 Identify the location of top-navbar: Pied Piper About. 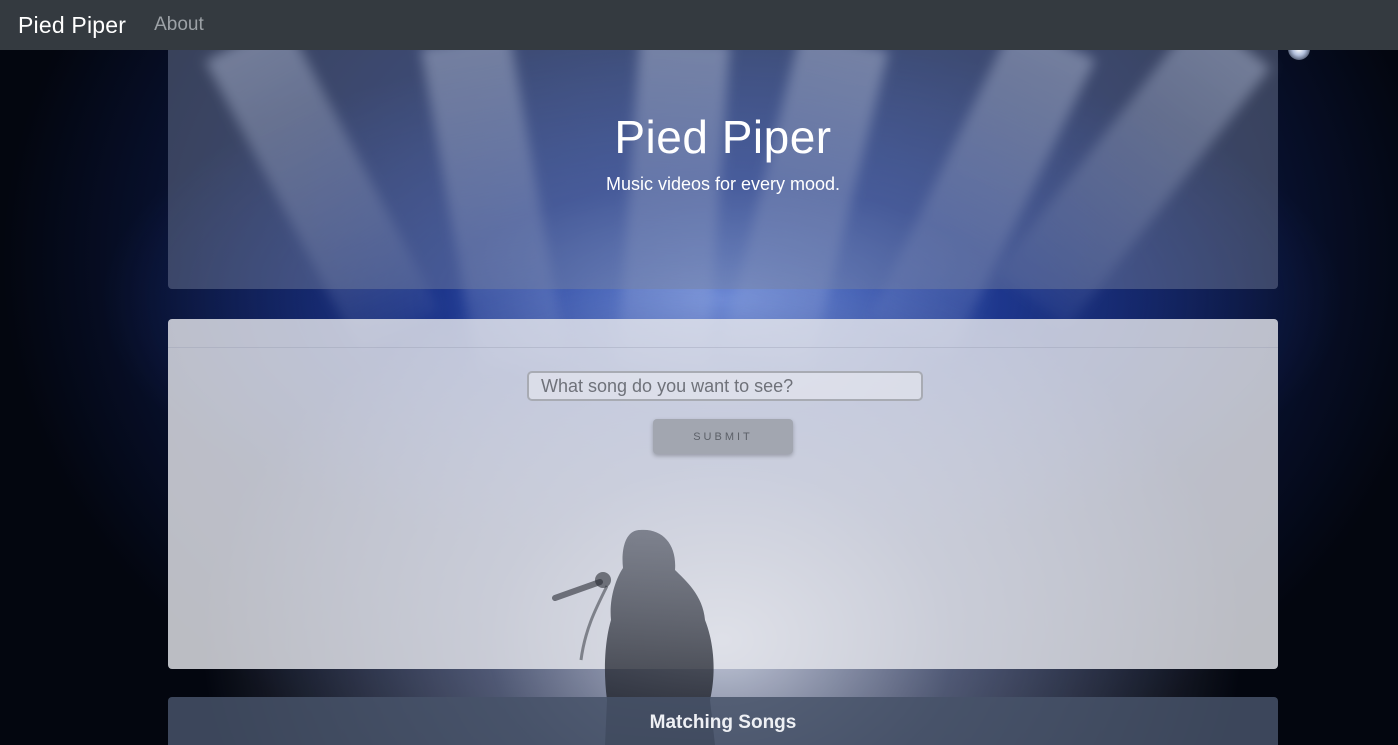
(699, 25).